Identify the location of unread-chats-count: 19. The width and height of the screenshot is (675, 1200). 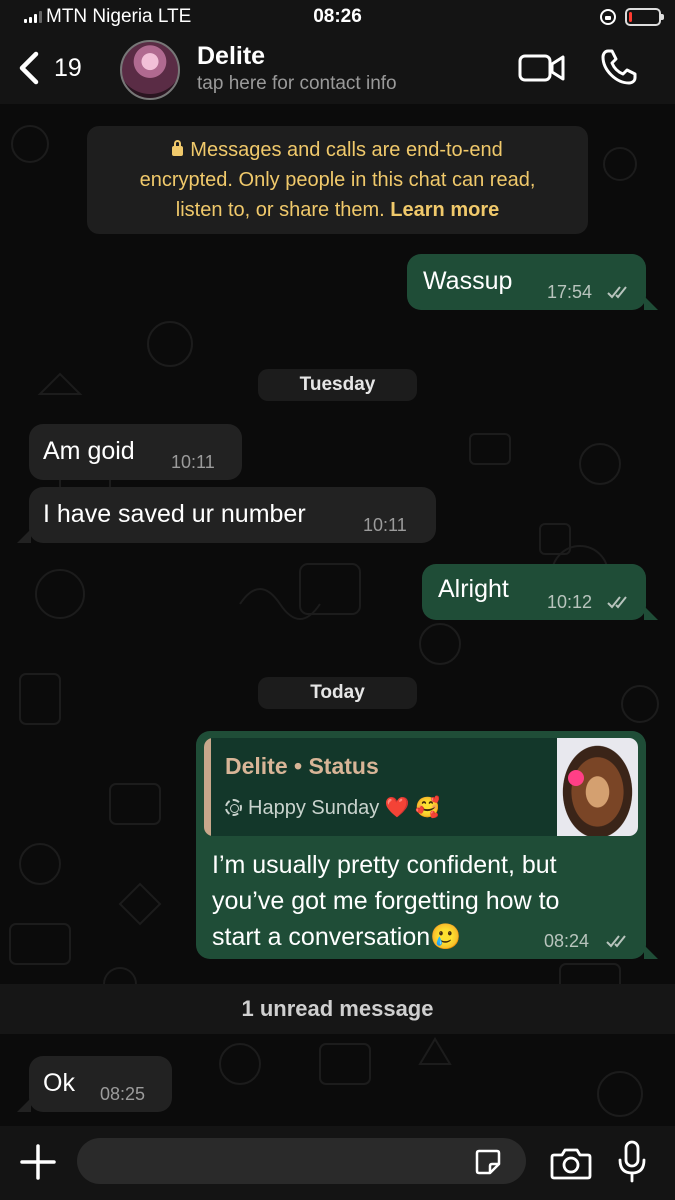
(68, 67).